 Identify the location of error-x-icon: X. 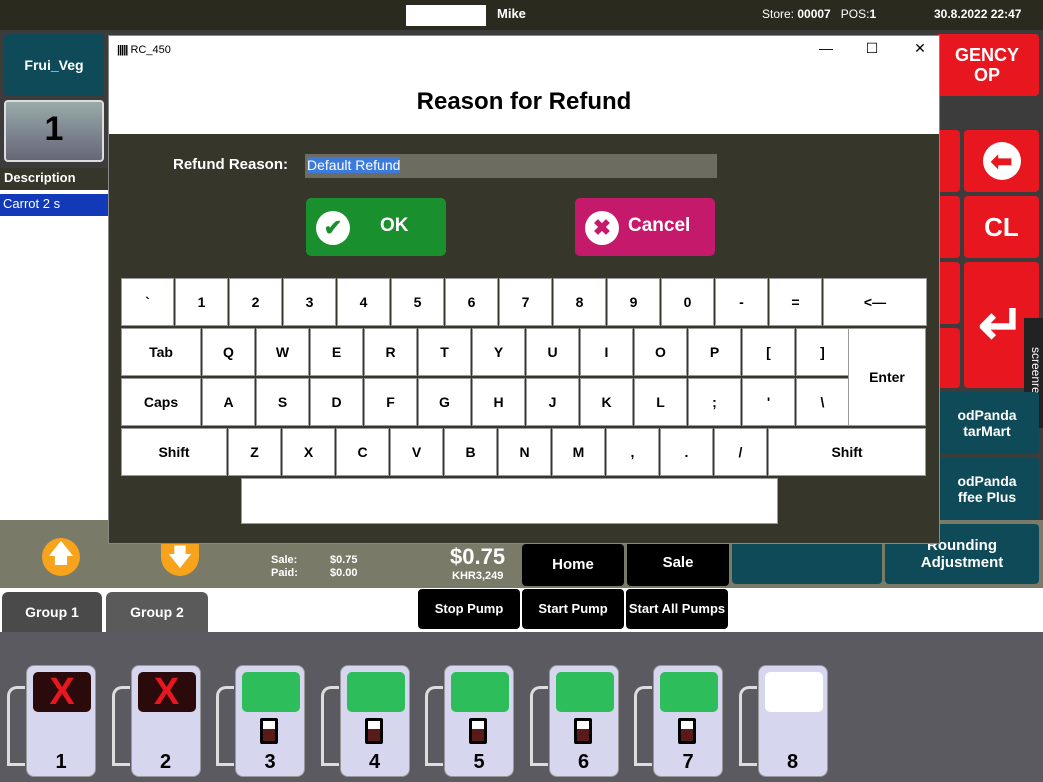
(62, 692).